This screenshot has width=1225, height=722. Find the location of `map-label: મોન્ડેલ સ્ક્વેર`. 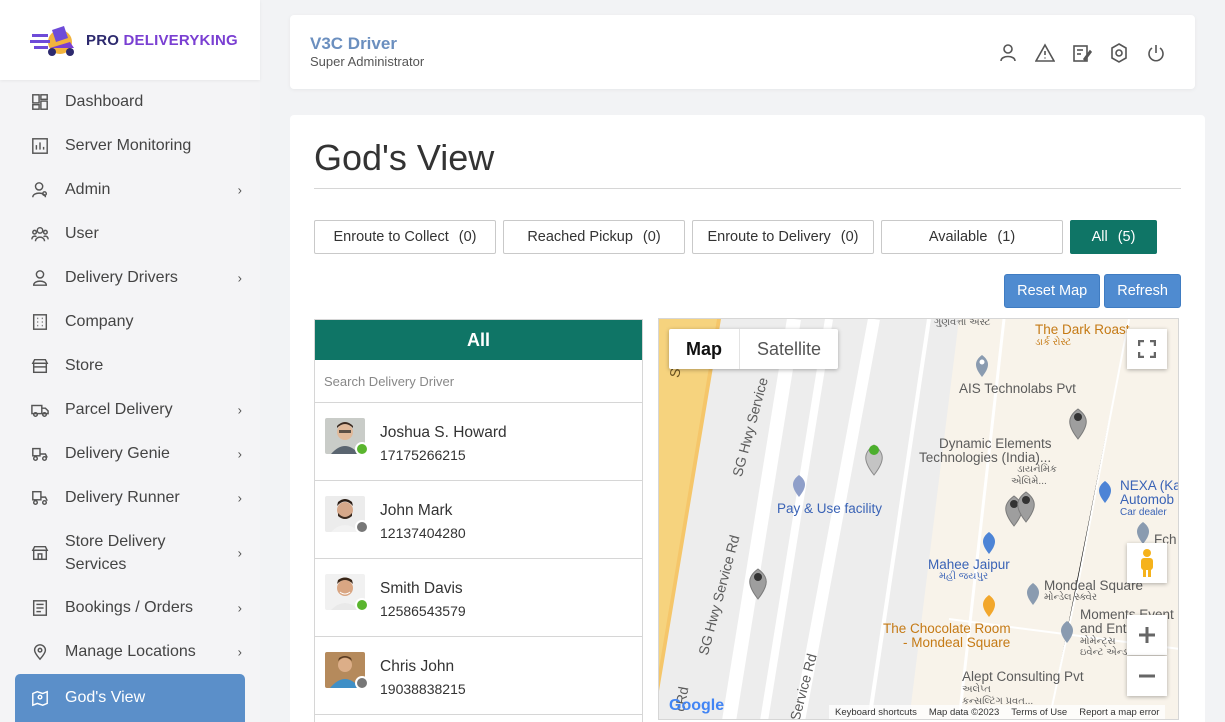

map-label: મોન્ડેલ સ્ક્વેર is located at coordinates (1071, 597).